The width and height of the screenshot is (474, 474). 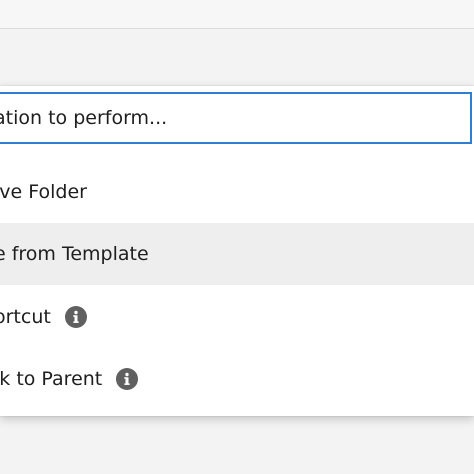 What do you see at coordinates (237, 317) in the screenshot?
I see `operation-item-shortcut: ortcut` at bounding box center [237, 317].